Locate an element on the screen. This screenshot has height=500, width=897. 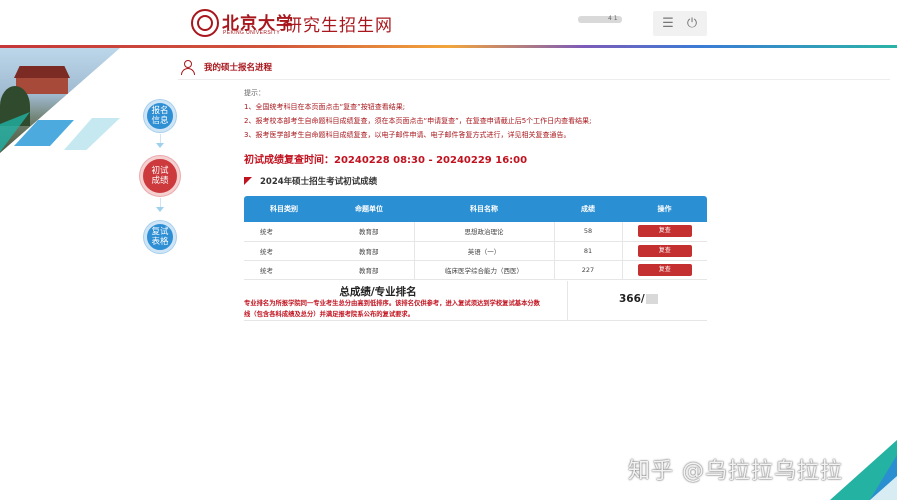
column-header: 命题单位 is located at coordinates (369, 209).